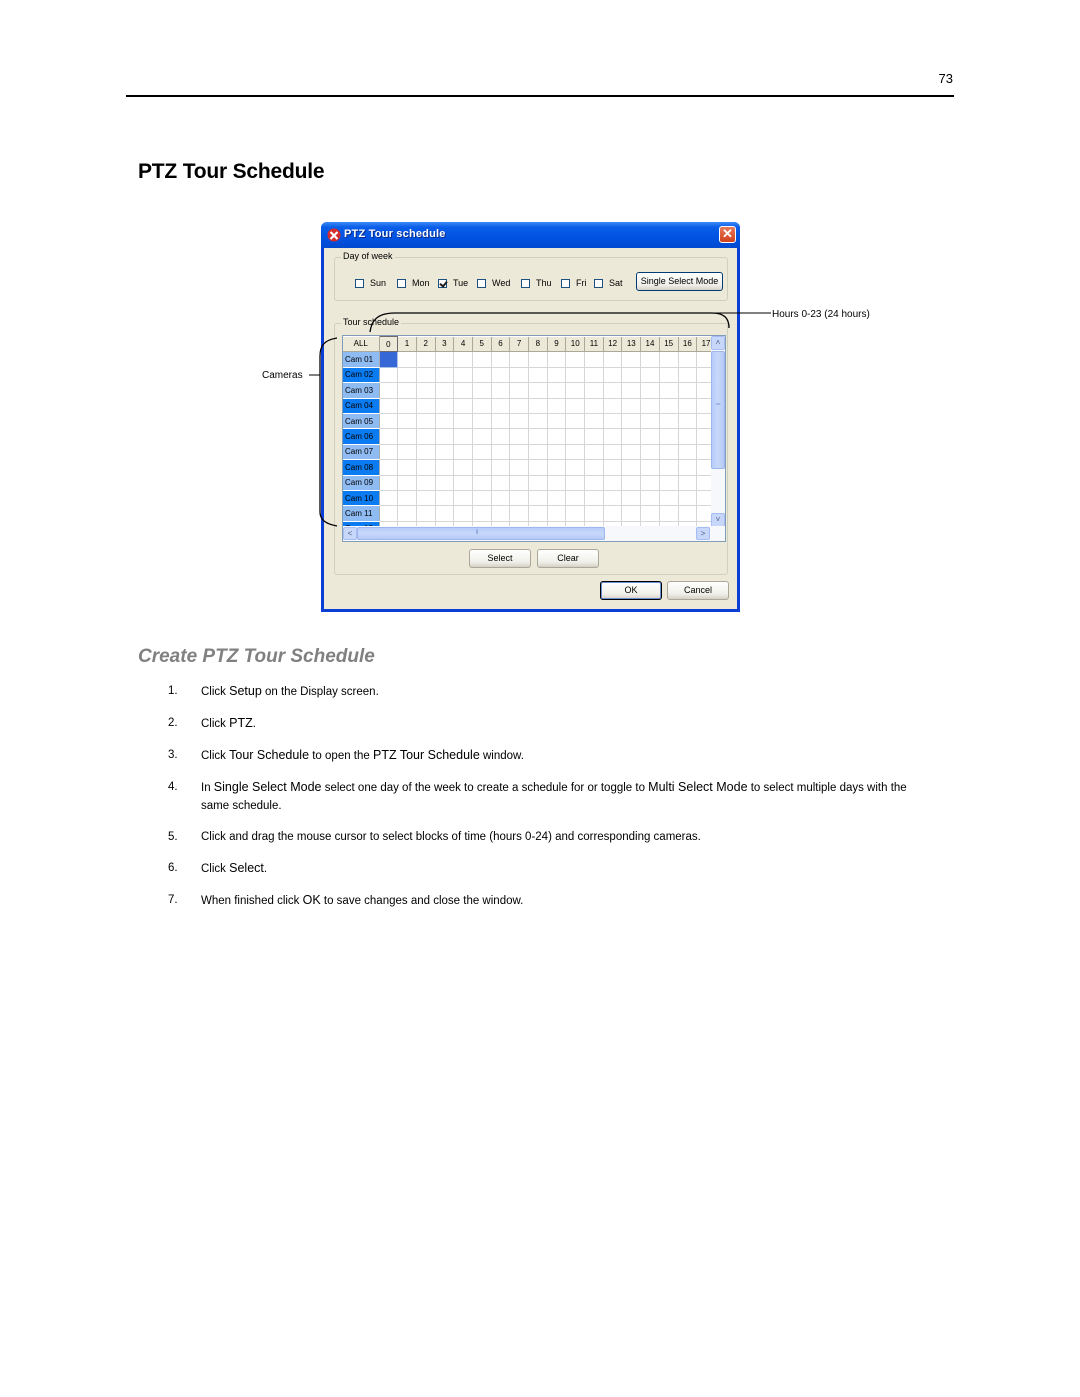 The width and height of the screenshot is (1080, 1397). Describe the element at coordinates (361, 375) in the screenshot. I see `camera-header-2: Cam 02` at that location.